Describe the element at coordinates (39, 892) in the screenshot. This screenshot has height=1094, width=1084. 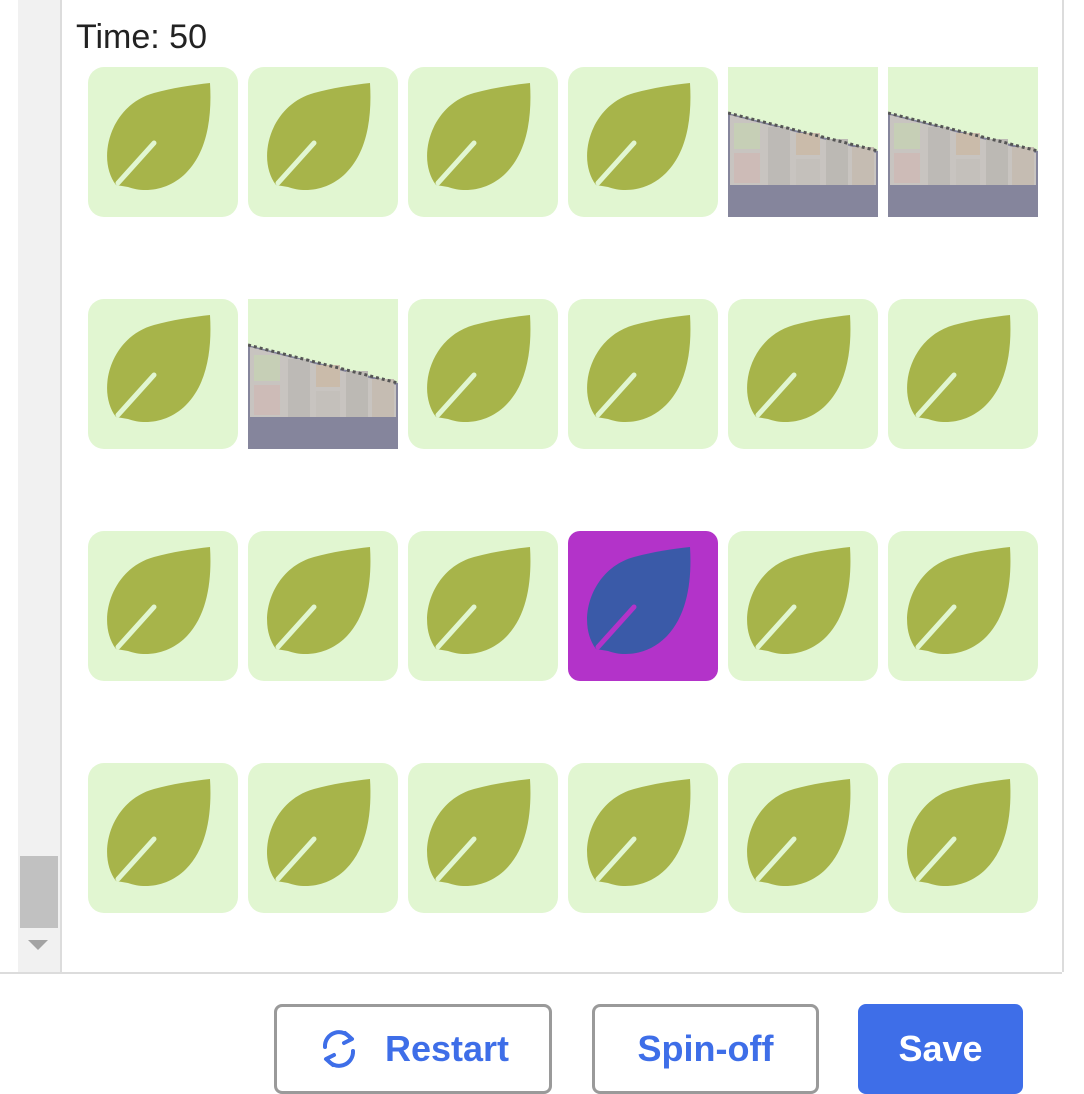
I see `scrollbar-thumb` at that location.